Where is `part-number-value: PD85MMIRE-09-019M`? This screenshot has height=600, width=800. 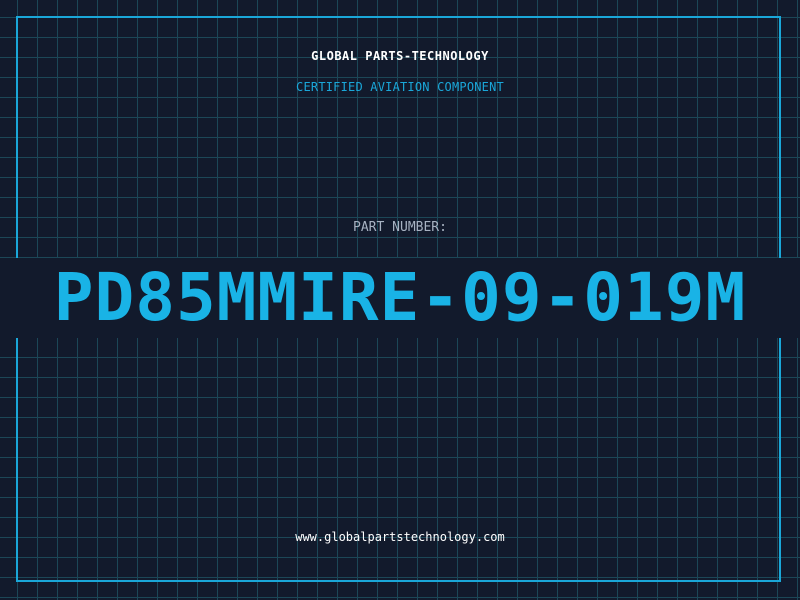 part-number-value: PD85MMIRE-09-019M is located at coordinates (400, 298).